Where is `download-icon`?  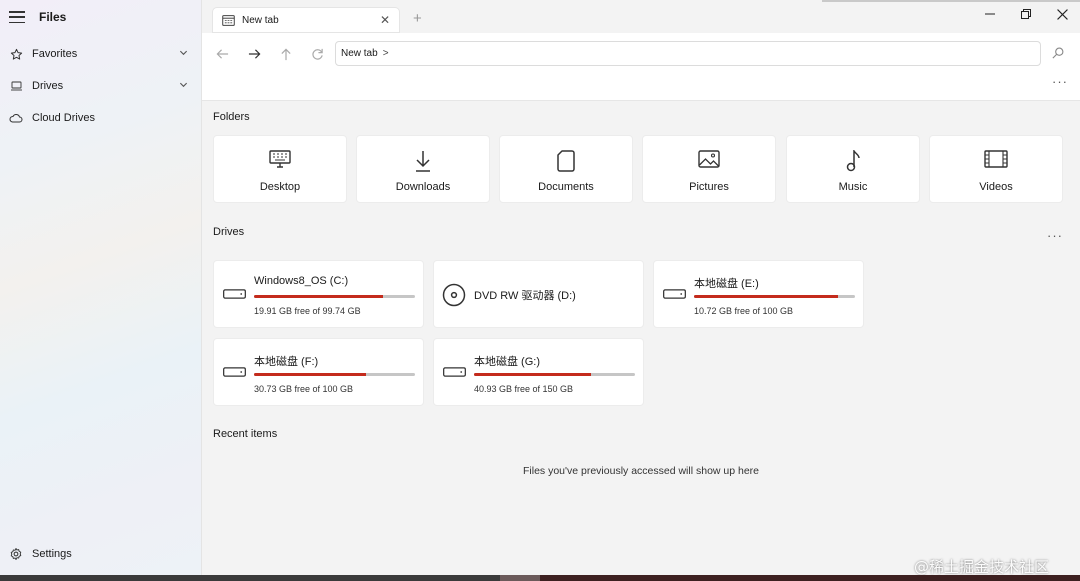 download-icon is located at coordinates (423, 161).